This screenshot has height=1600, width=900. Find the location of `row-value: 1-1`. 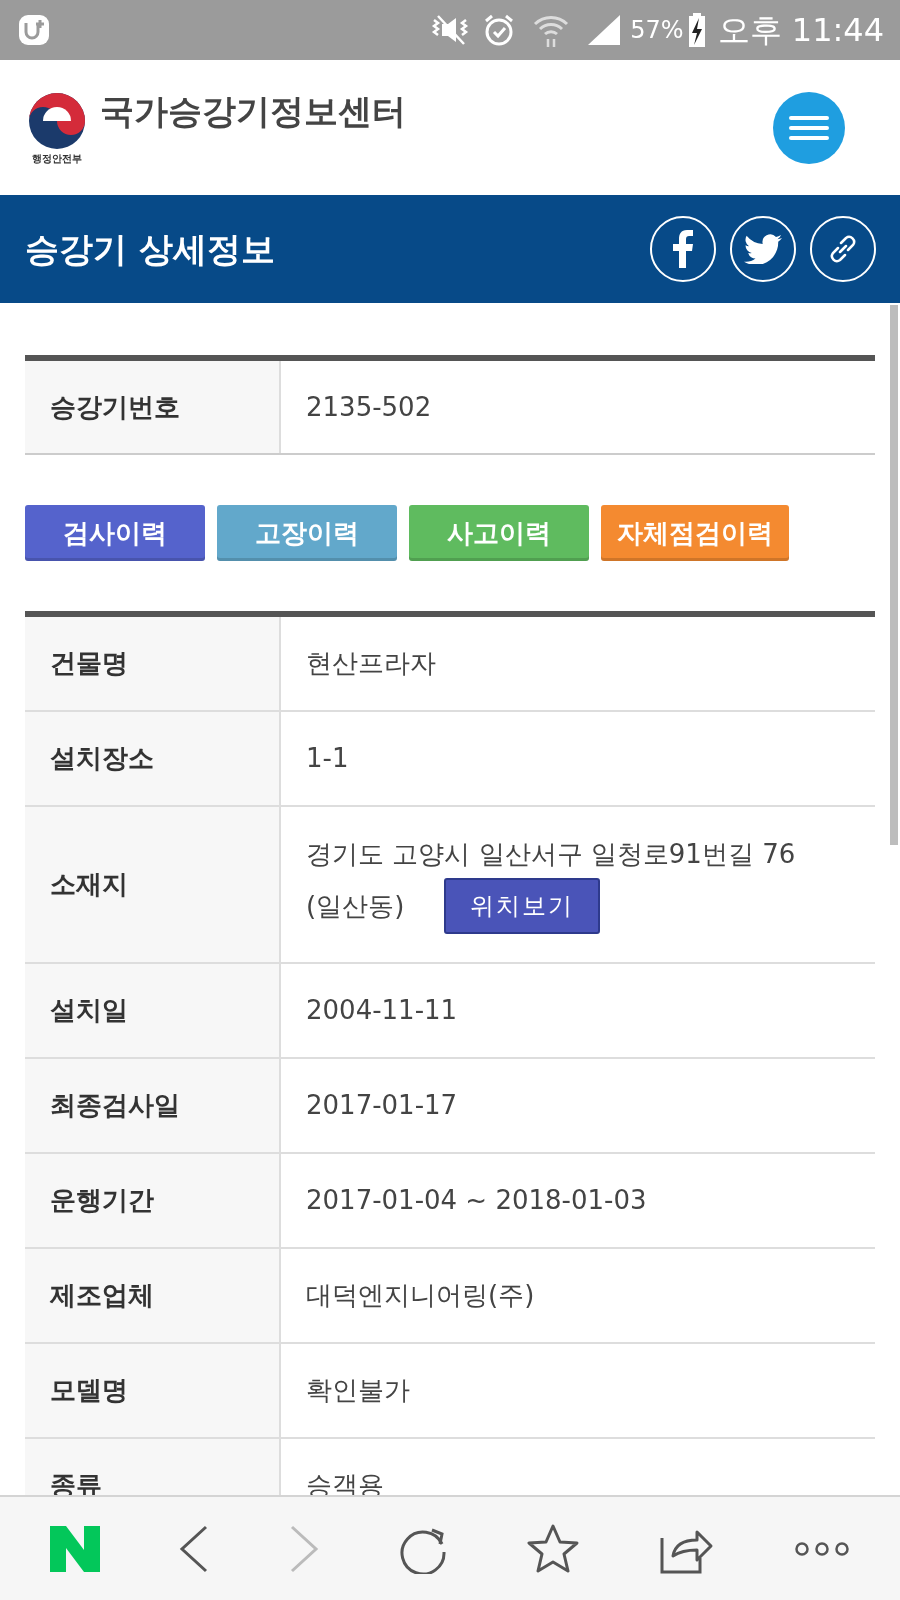

row-value: 1-1 is located at coordinates (328, 758).